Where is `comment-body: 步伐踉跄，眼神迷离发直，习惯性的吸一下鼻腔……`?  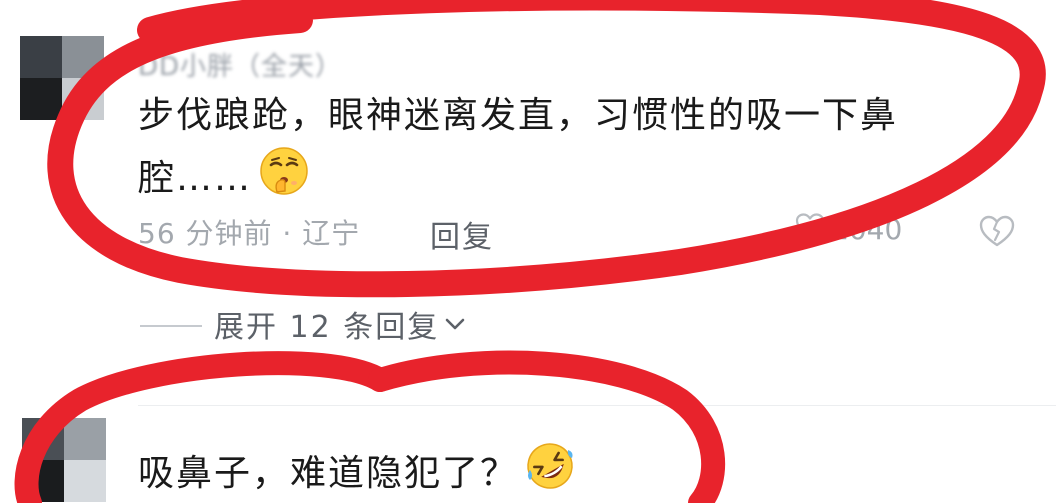 comment-body: 步伐踉跄，眼神迷离发直，习惯性的吸一下鼻腔…… is located at coordinates (518, 147).